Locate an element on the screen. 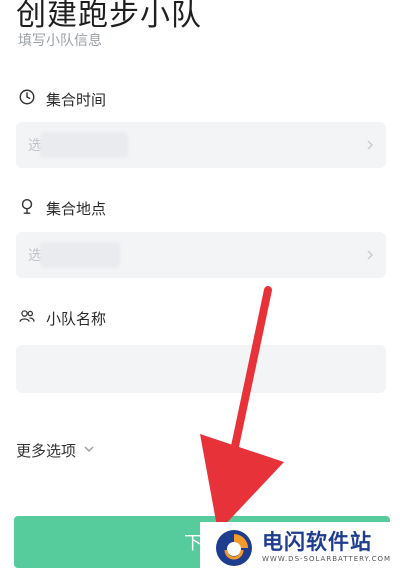 The image size is (400, 573). team-name-label: 小队名称 is located at coordinates (76, 318).